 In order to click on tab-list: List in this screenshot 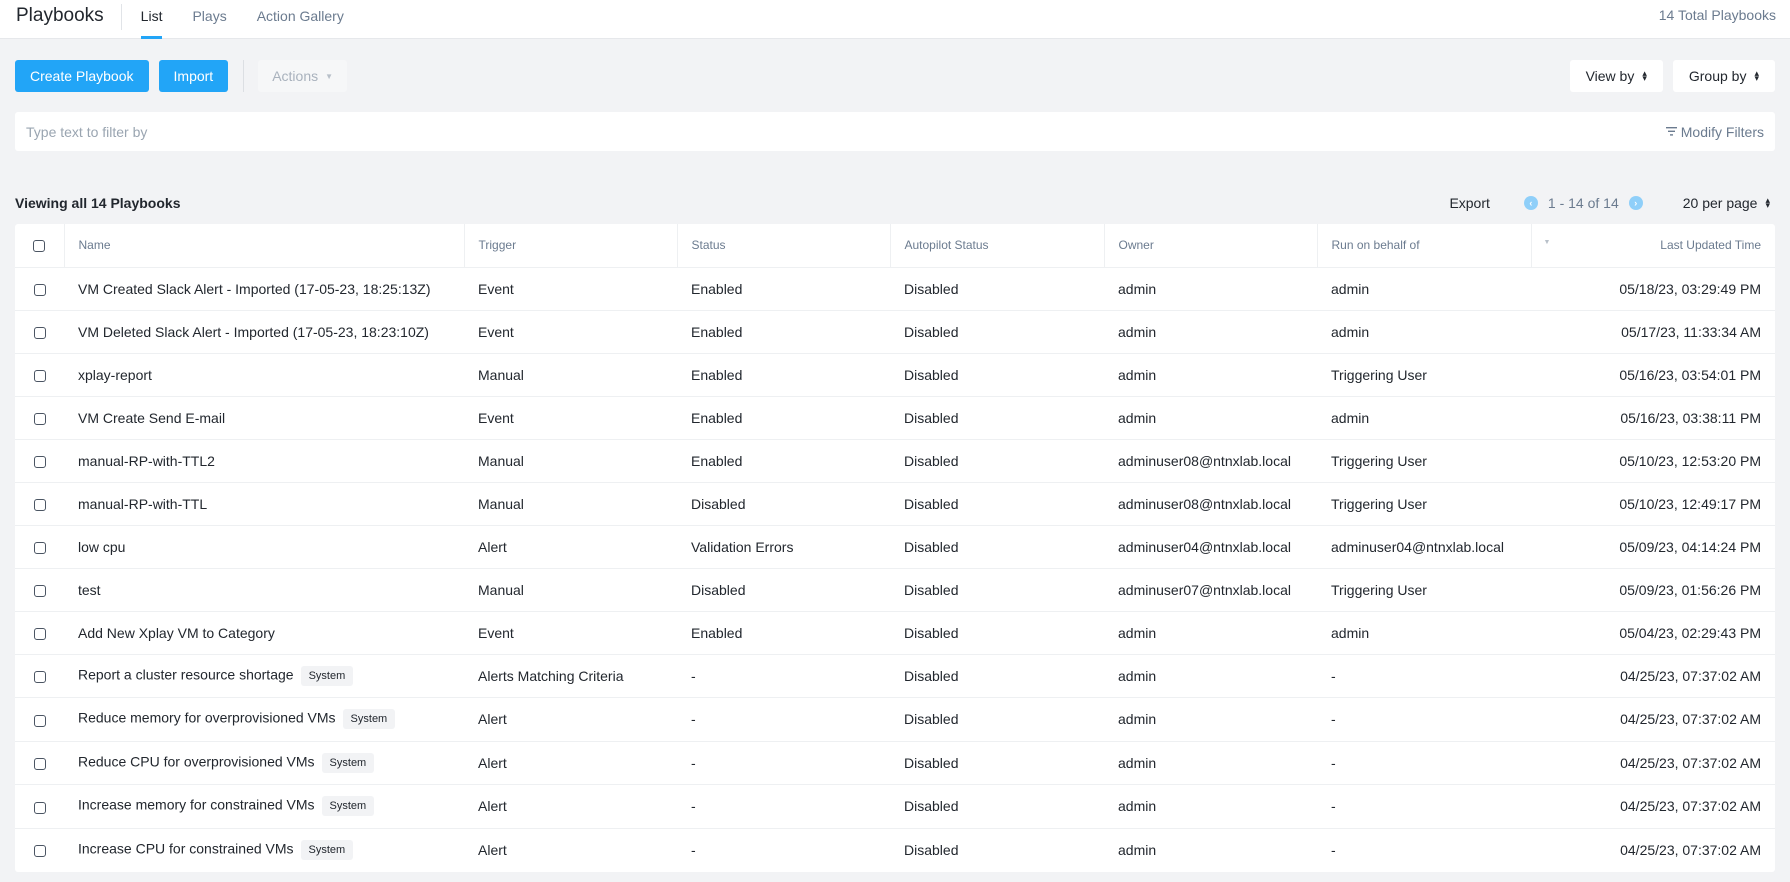, I will do `click(151, 19)`.